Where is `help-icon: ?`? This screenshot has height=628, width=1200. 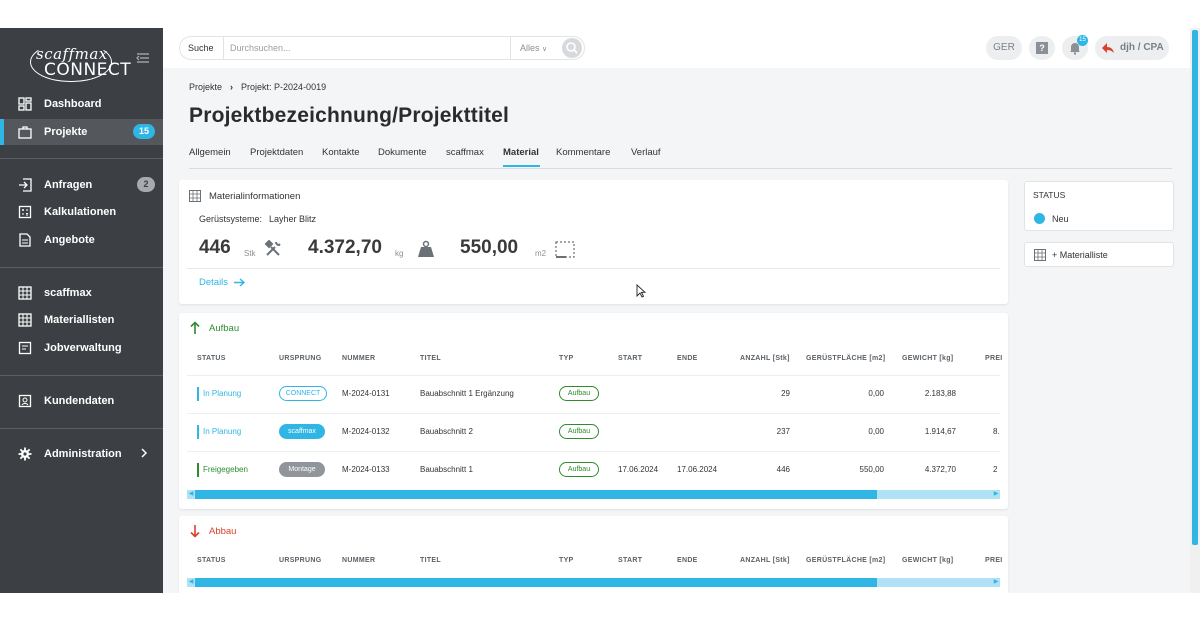
help-icon: ? is located at coordinates (1042, 48).